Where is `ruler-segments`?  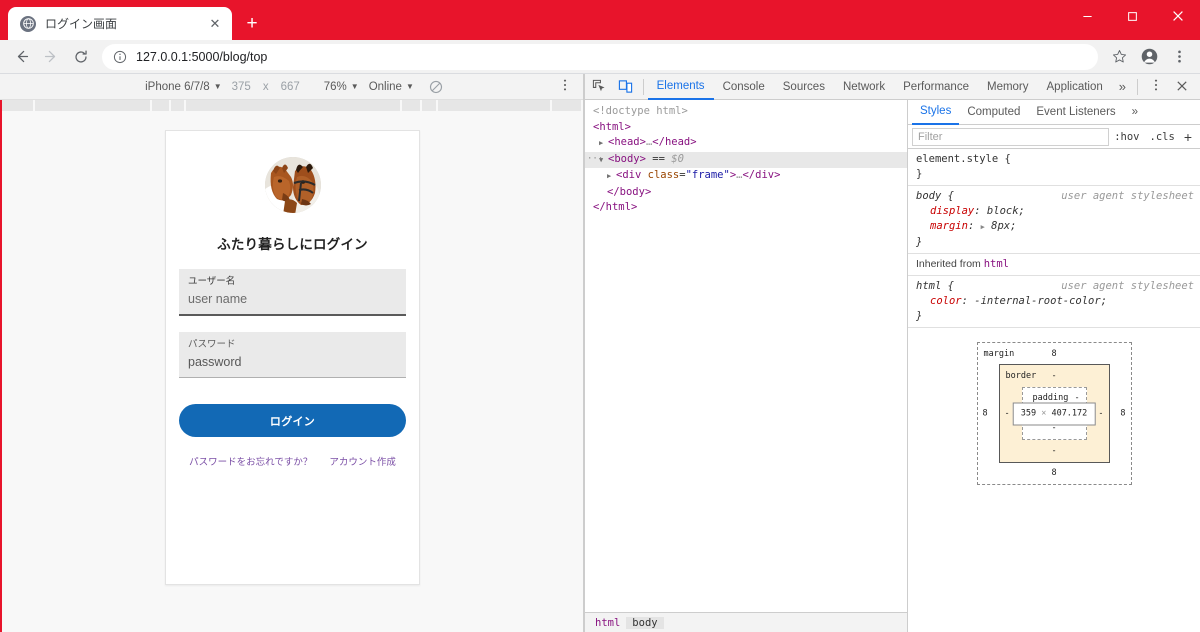
ruler-segments is located at coordinates (292, 105).